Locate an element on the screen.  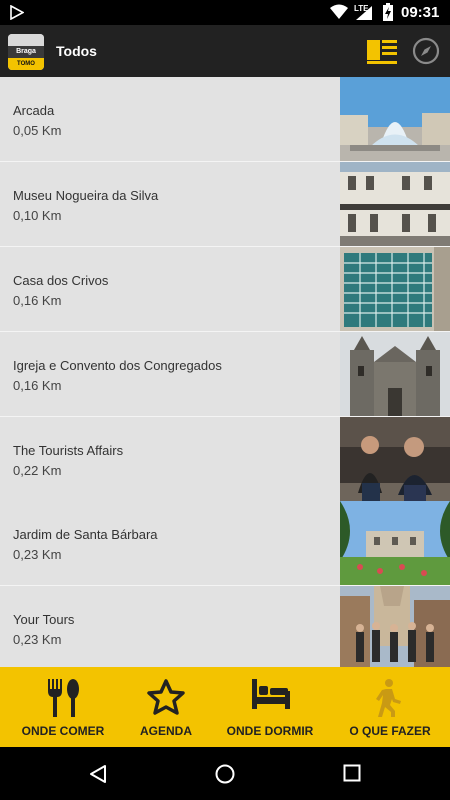
list-item-text: Jardim de Santa Bárbara 0,23 Km is located at coordinates (170, 543).